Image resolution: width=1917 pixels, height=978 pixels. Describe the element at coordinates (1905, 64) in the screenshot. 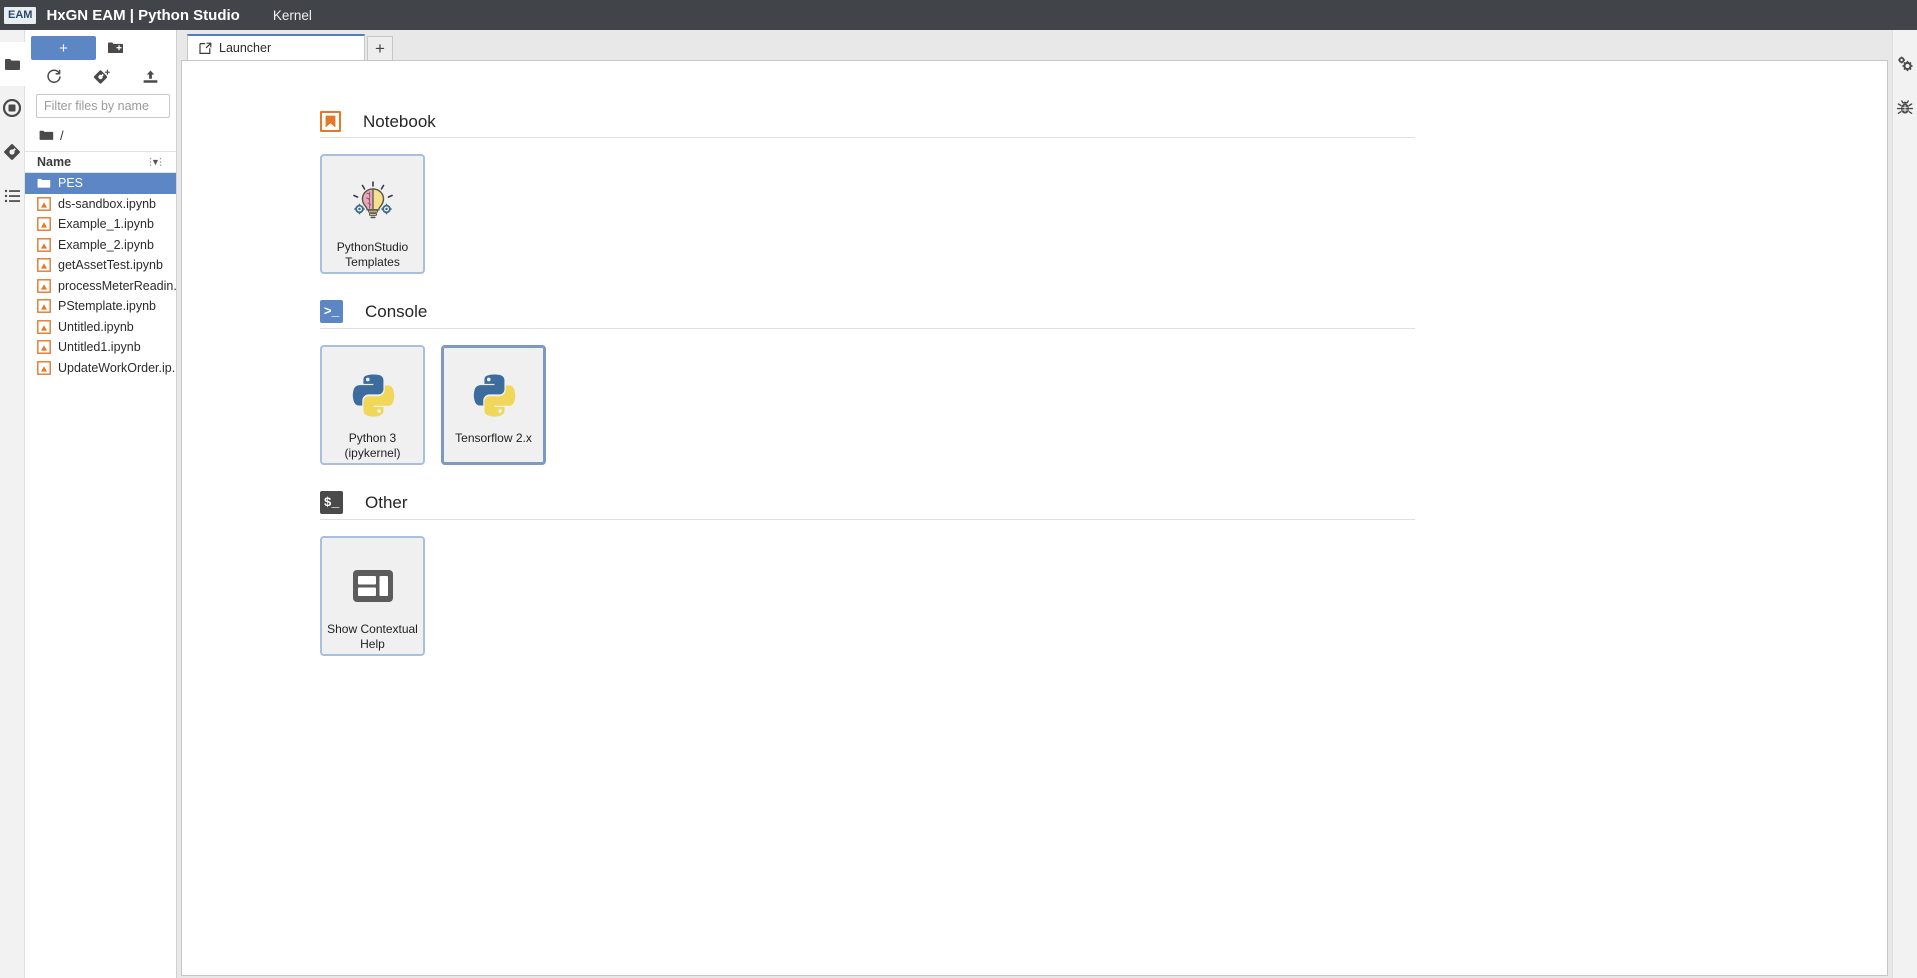

I see `property-inspector-icon` at that location.